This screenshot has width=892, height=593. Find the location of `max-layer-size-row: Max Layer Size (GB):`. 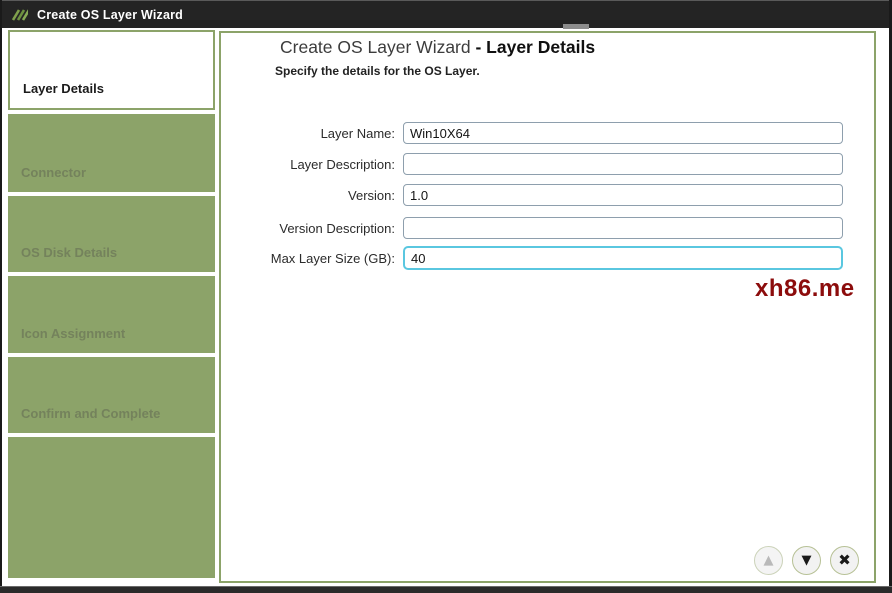

max-layer-size-row: Max Layer Size (GB): is located at coordinates (532, 258).